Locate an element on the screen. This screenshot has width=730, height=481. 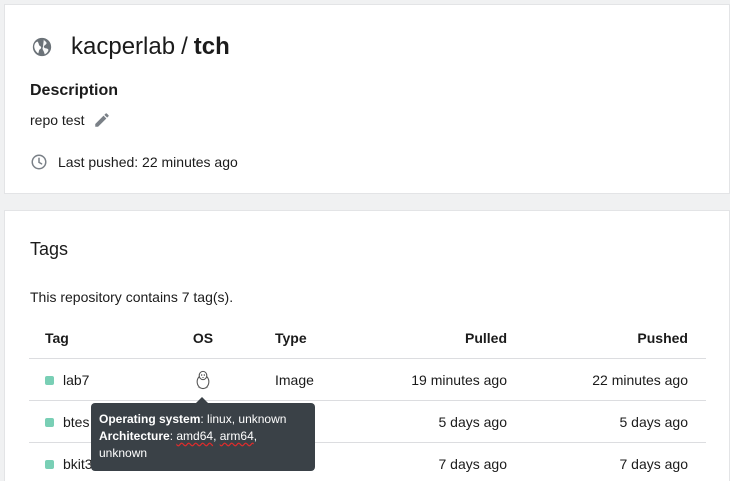
repo-title: kacperlab / tch is located at coordinates (150, 47).